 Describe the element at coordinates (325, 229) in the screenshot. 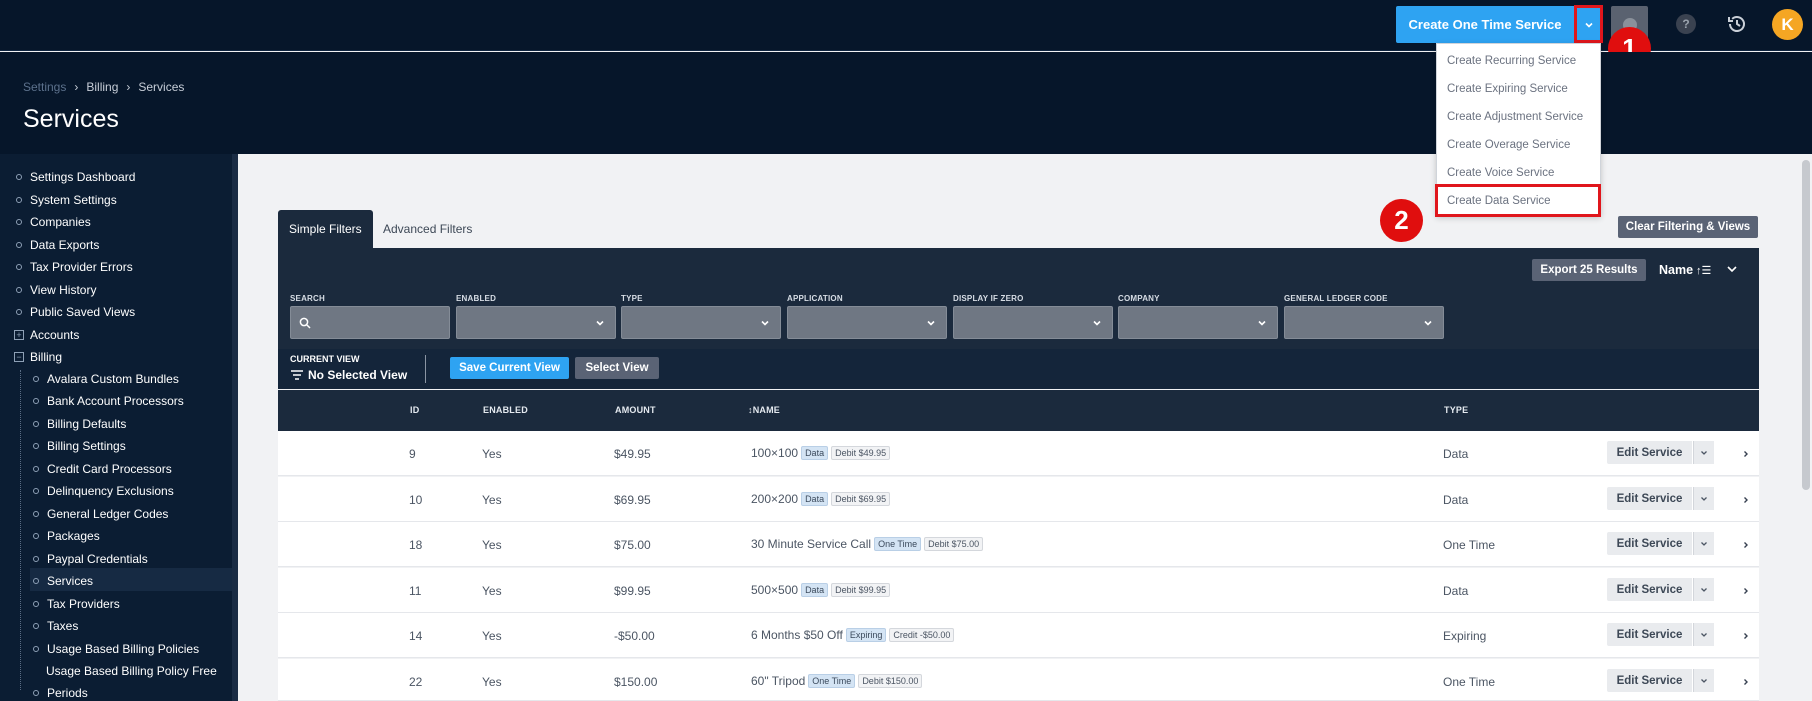

I see `tab-simple-filters: Simple Filters` at that location.